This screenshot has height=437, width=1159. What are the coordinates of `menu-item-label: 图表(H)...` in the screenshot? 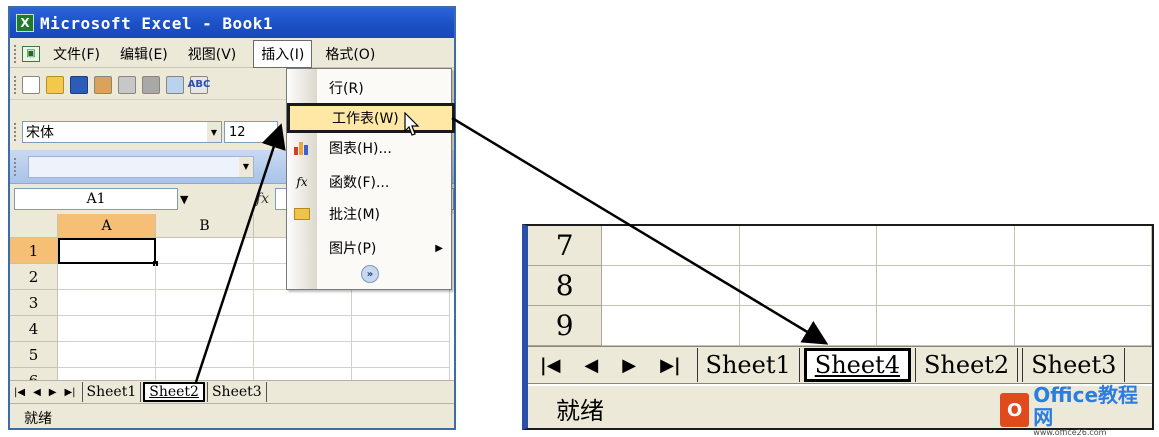 It's located at (360, 149).